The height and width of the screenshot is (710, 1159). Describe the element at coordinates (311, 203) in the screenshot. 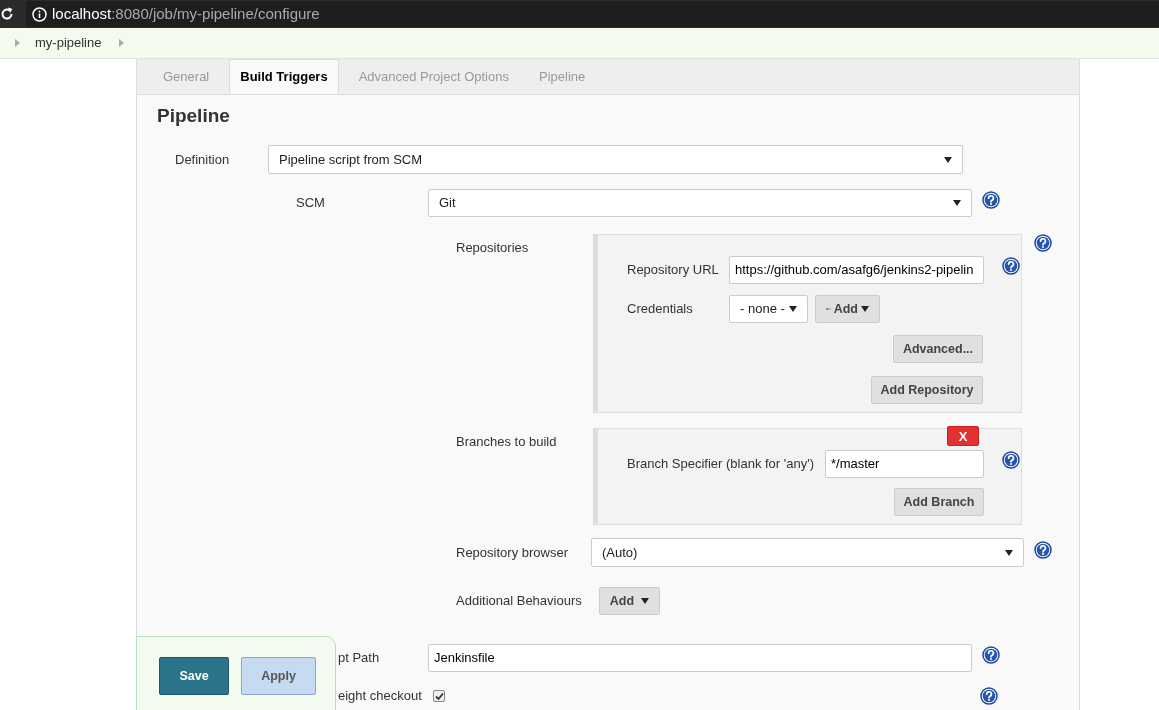

I see `field-label: SCM` at that location.